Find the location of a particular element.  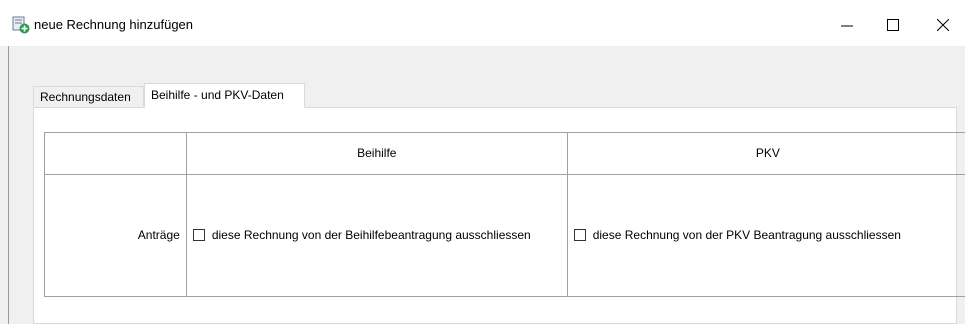

tab-rechnungsdaten: Rechnungsdaten is located at coordinates (88, 96).